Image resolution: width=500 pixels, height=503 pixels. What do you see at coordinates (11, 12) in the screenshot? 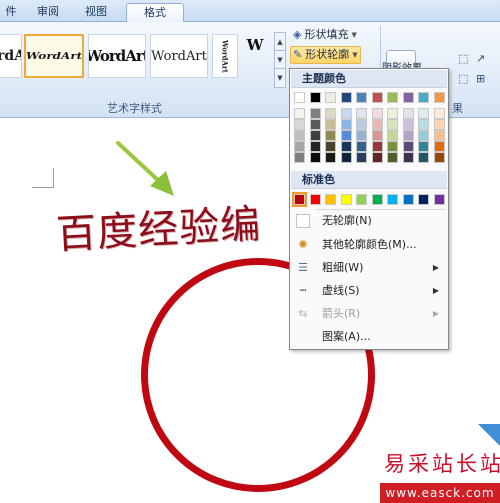
I see `tab-file: 件` at bounding box center [11, 12].